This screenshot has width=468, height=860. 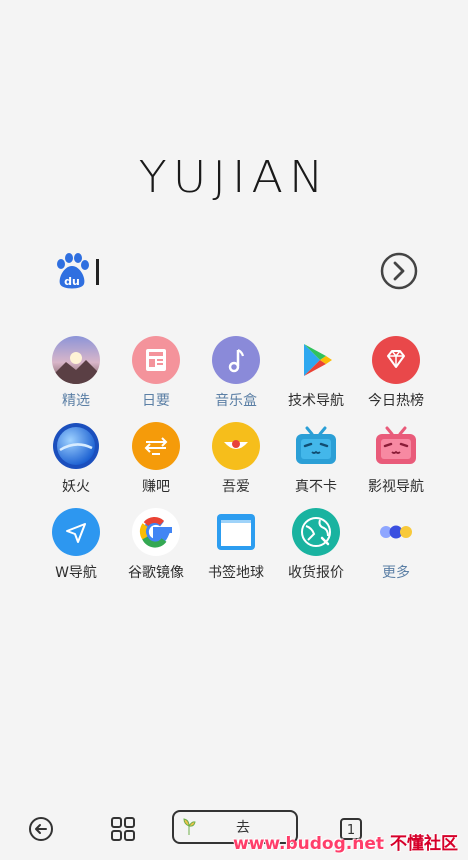 What do you see at coordinates (236, 401) in the screenshot?
I see `app-label: 音乐盒` at bounding box center [236, 401].